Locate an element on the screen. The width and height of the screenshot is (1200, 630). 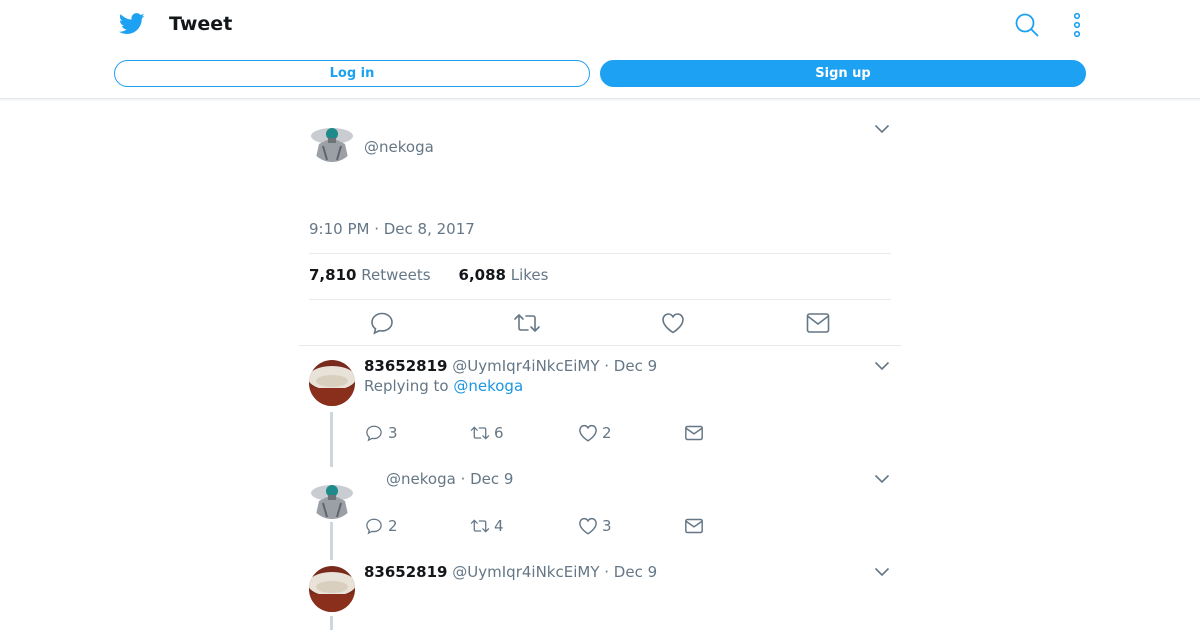
more-vertical-icon is located at coordinates (1077, 25).